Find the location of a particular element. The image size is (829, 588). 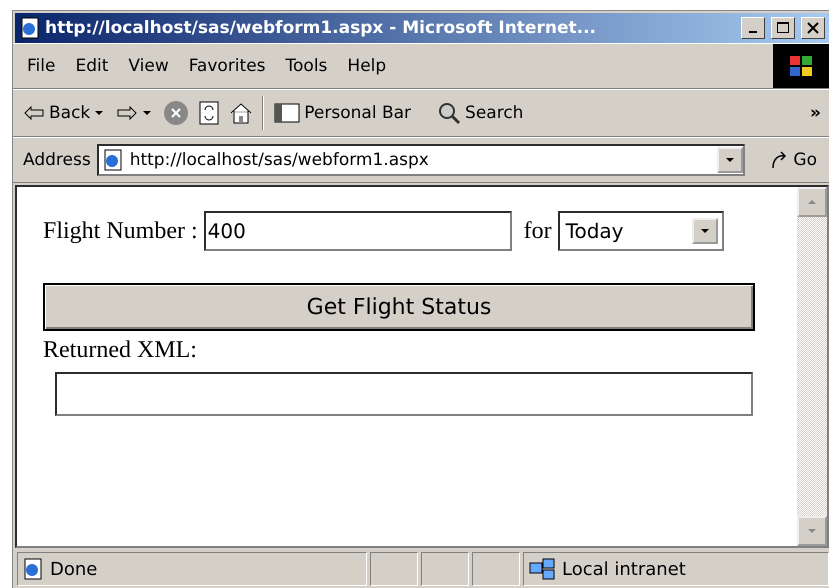

for-label: for is located at coordinates (538, 231).